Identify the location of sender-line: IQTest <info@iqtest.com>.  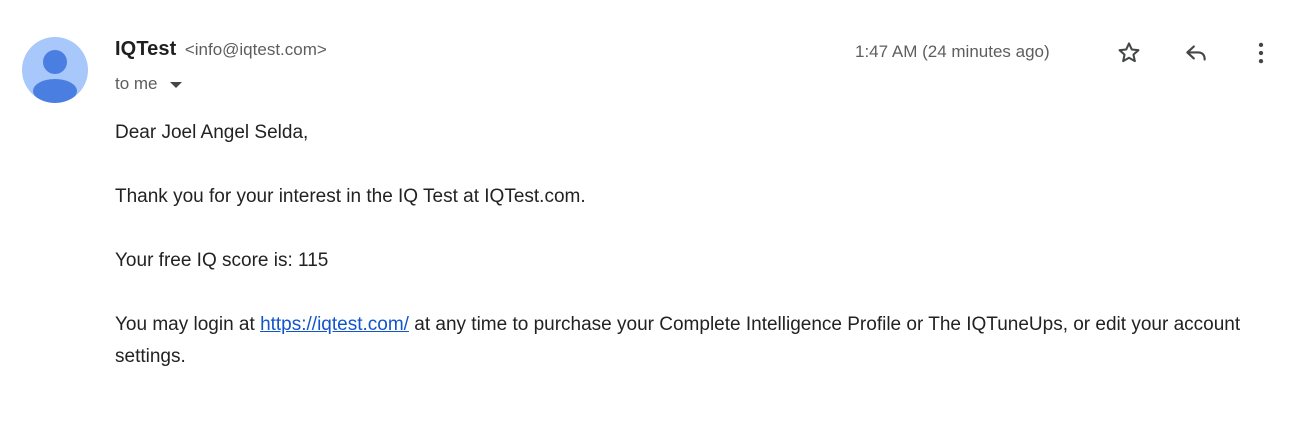
(221, 49).